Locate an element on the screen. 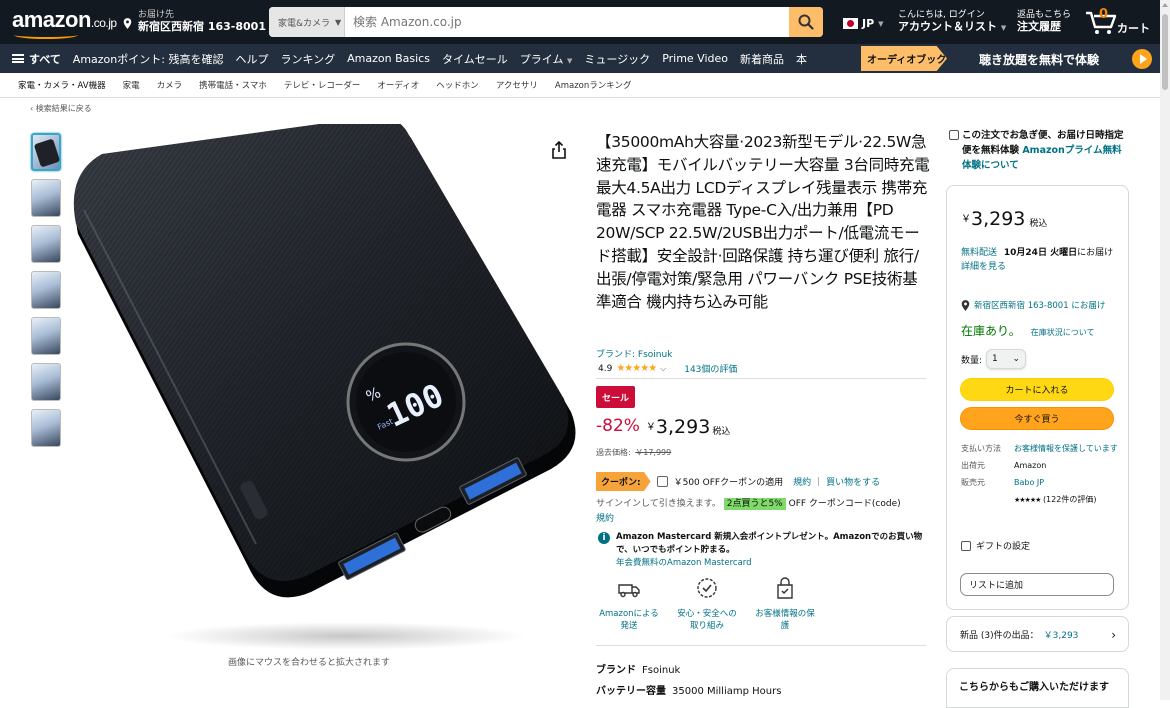  nav-item-music: ミュージック is located at coordinates (617, 59).